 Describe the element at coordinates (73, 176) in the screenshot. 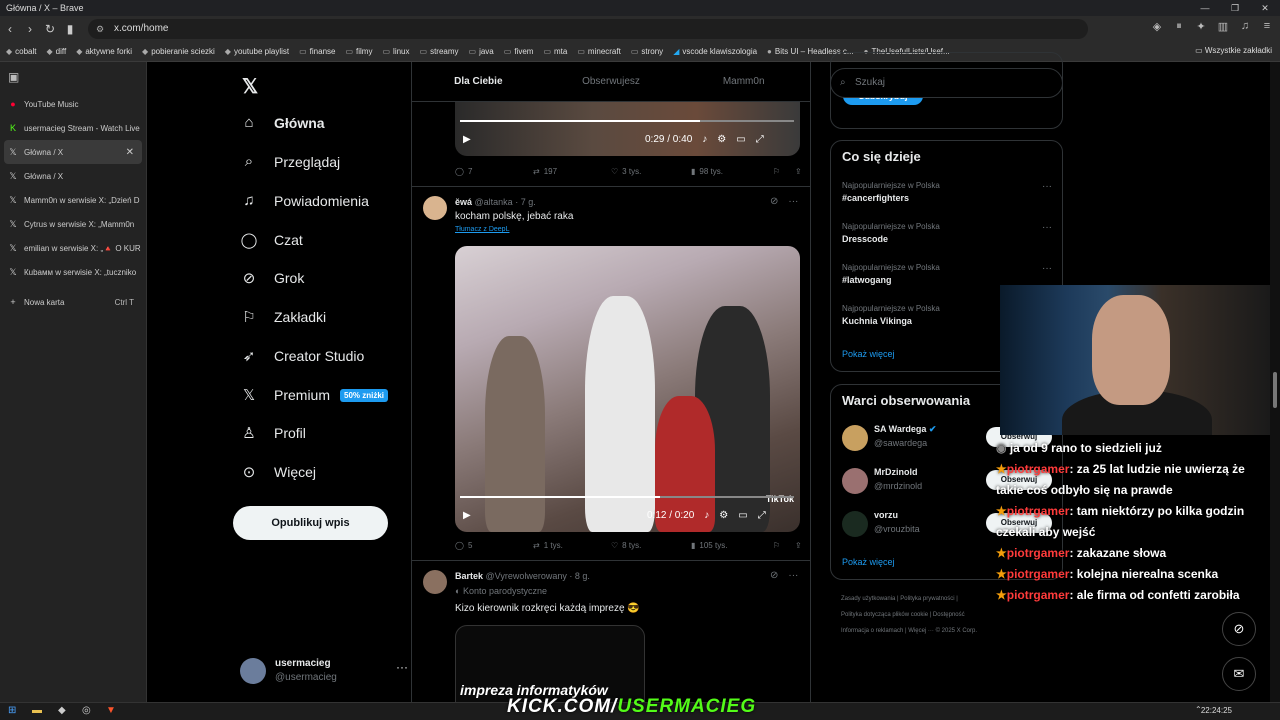

I see `tab-x-home: 𝕏 Główna / X` at that location.